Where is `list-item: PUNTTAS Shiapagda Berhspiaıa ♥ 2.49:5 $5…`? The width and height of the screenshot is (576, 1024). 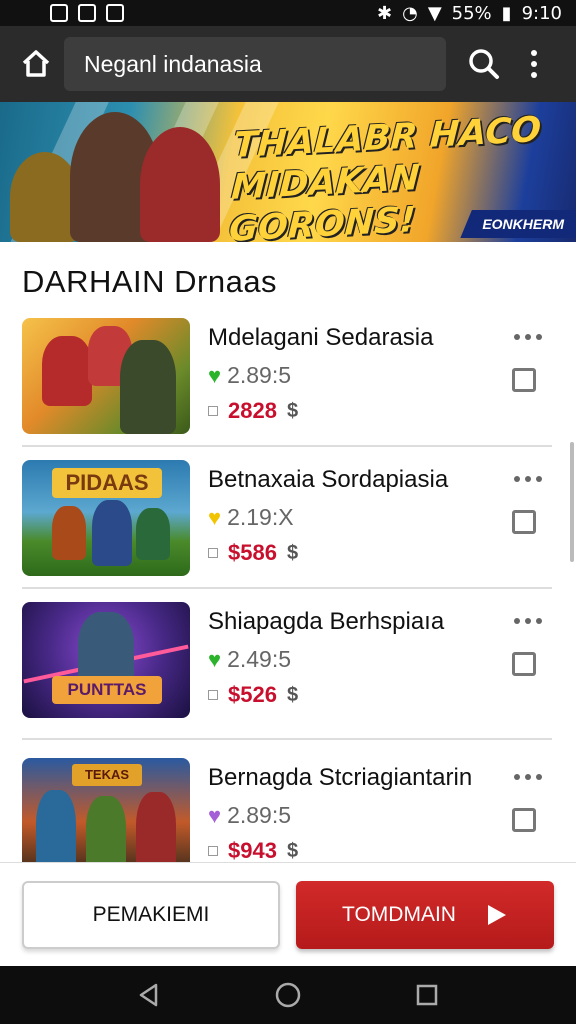 list-item: PUNTTAS Shiapagda Berhspiaıa ♥ 2.49:5 $5… is located at coordinates (287, 672).